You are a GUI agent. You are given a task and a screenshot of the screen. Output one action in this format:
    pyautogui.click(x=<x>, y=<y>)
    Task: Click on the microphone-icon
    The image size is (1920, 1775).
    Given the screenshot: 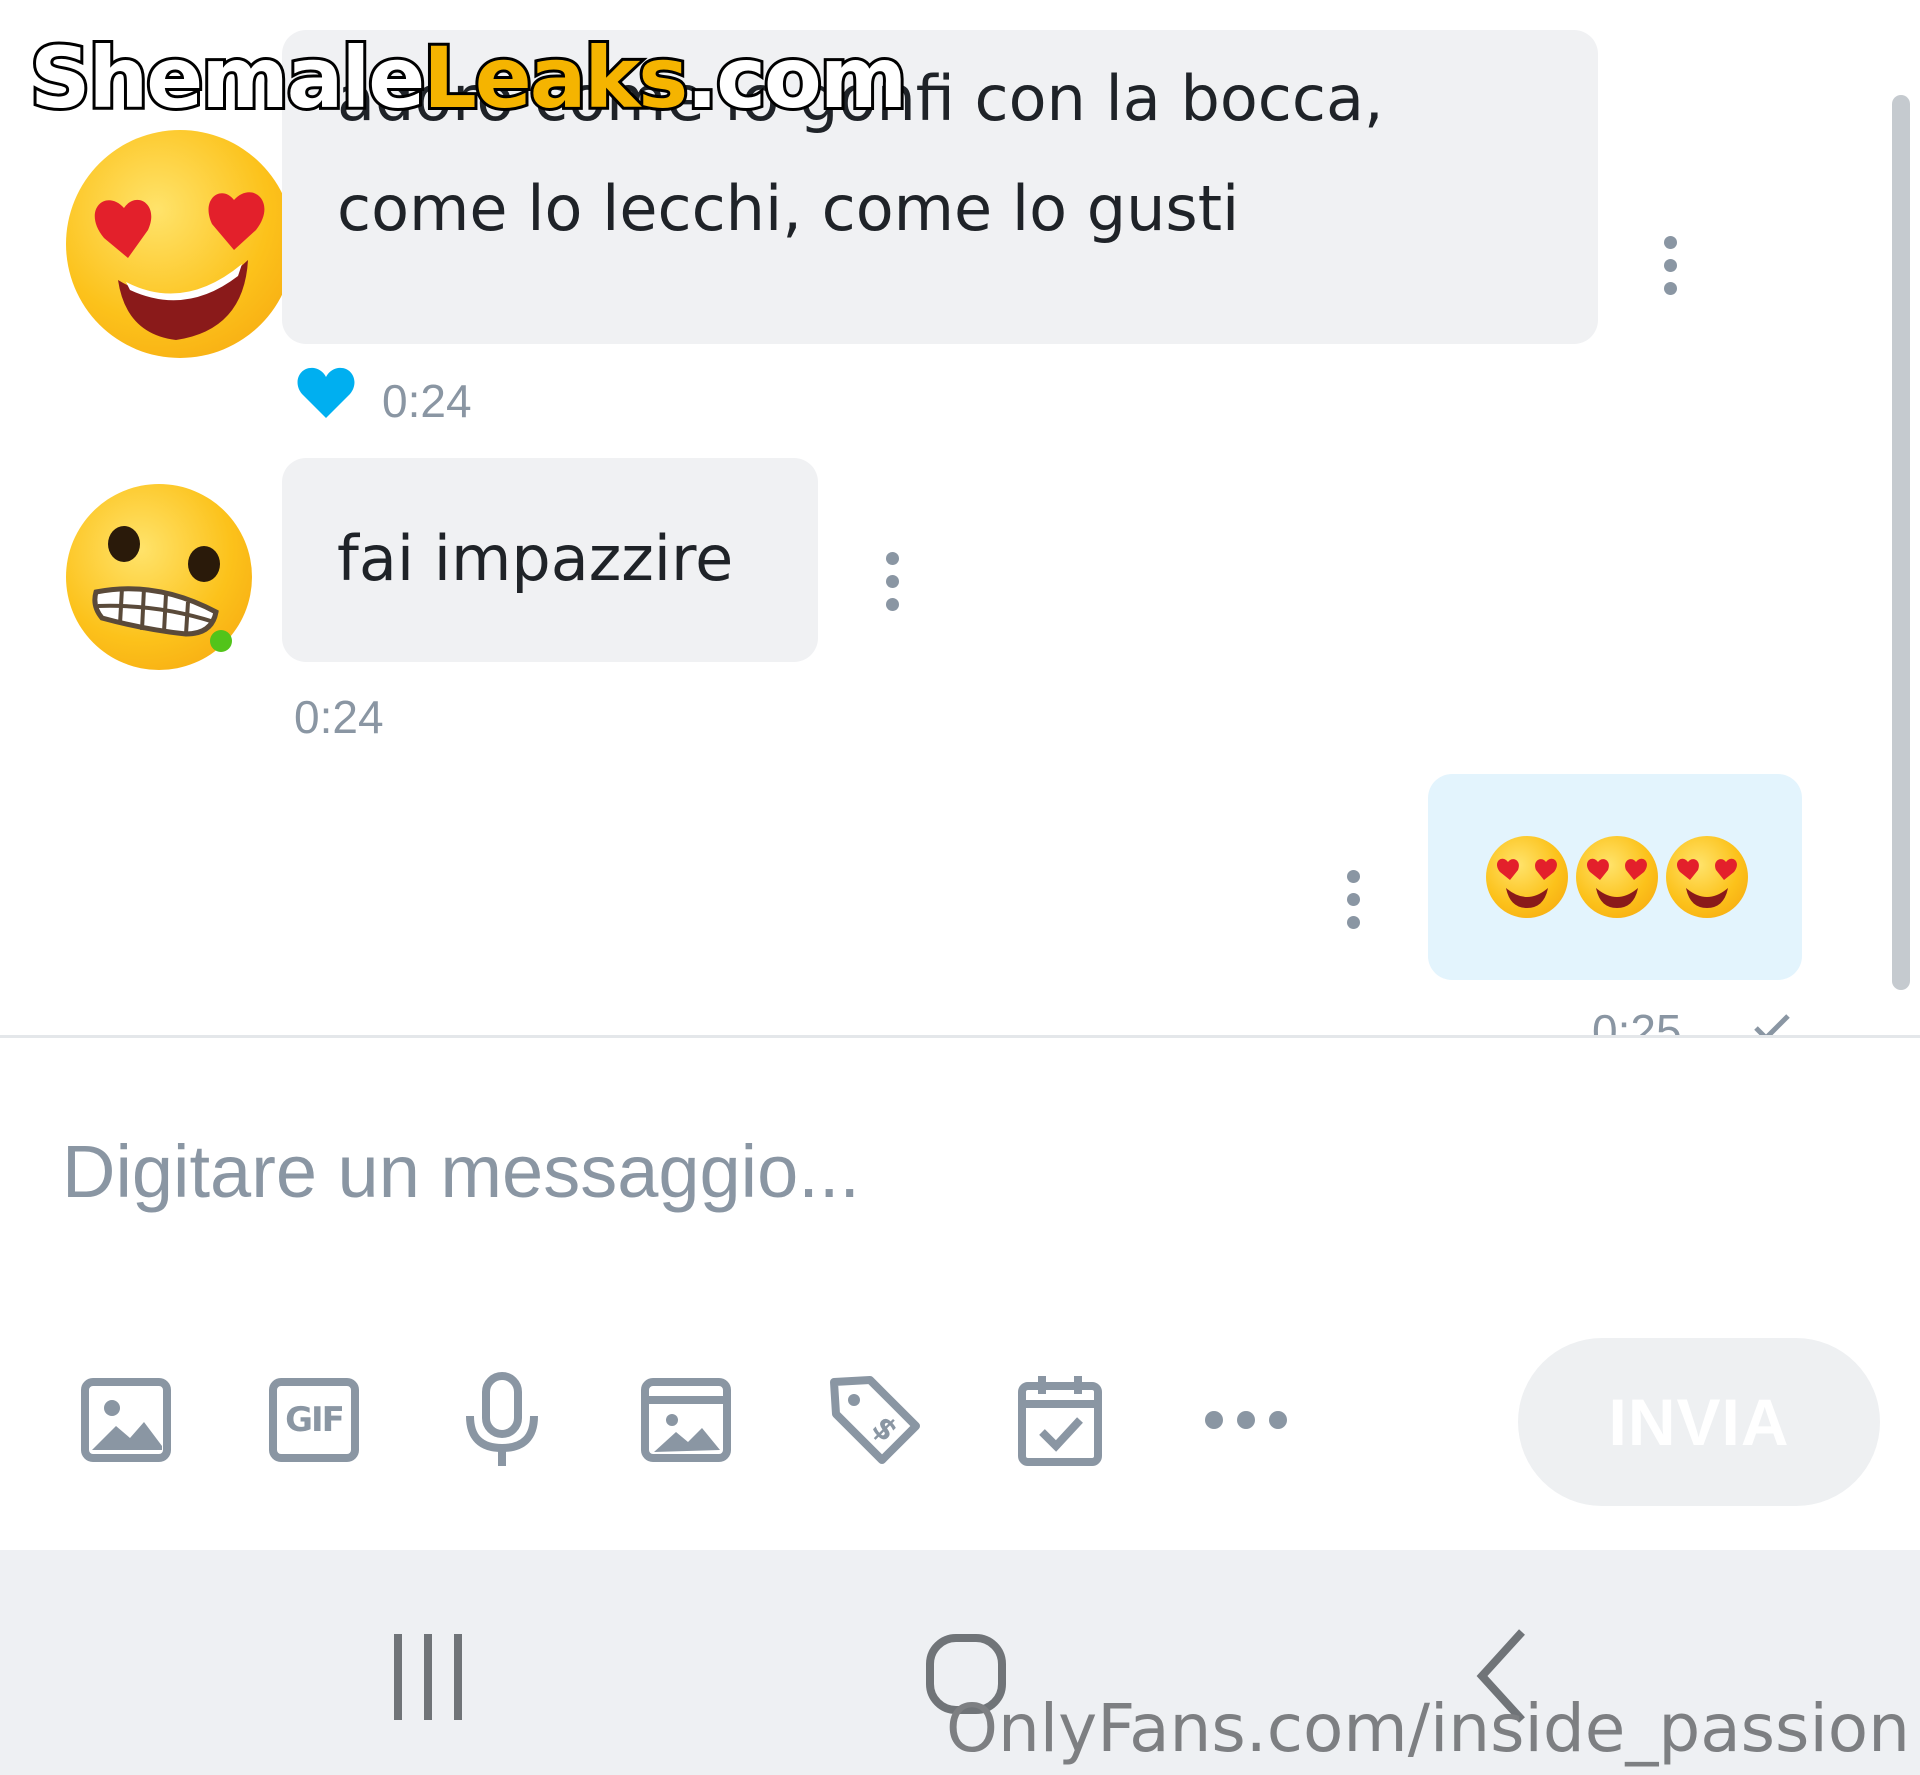 What is the action you would take?
    pyautogui.click(x=502, y=1419)
    